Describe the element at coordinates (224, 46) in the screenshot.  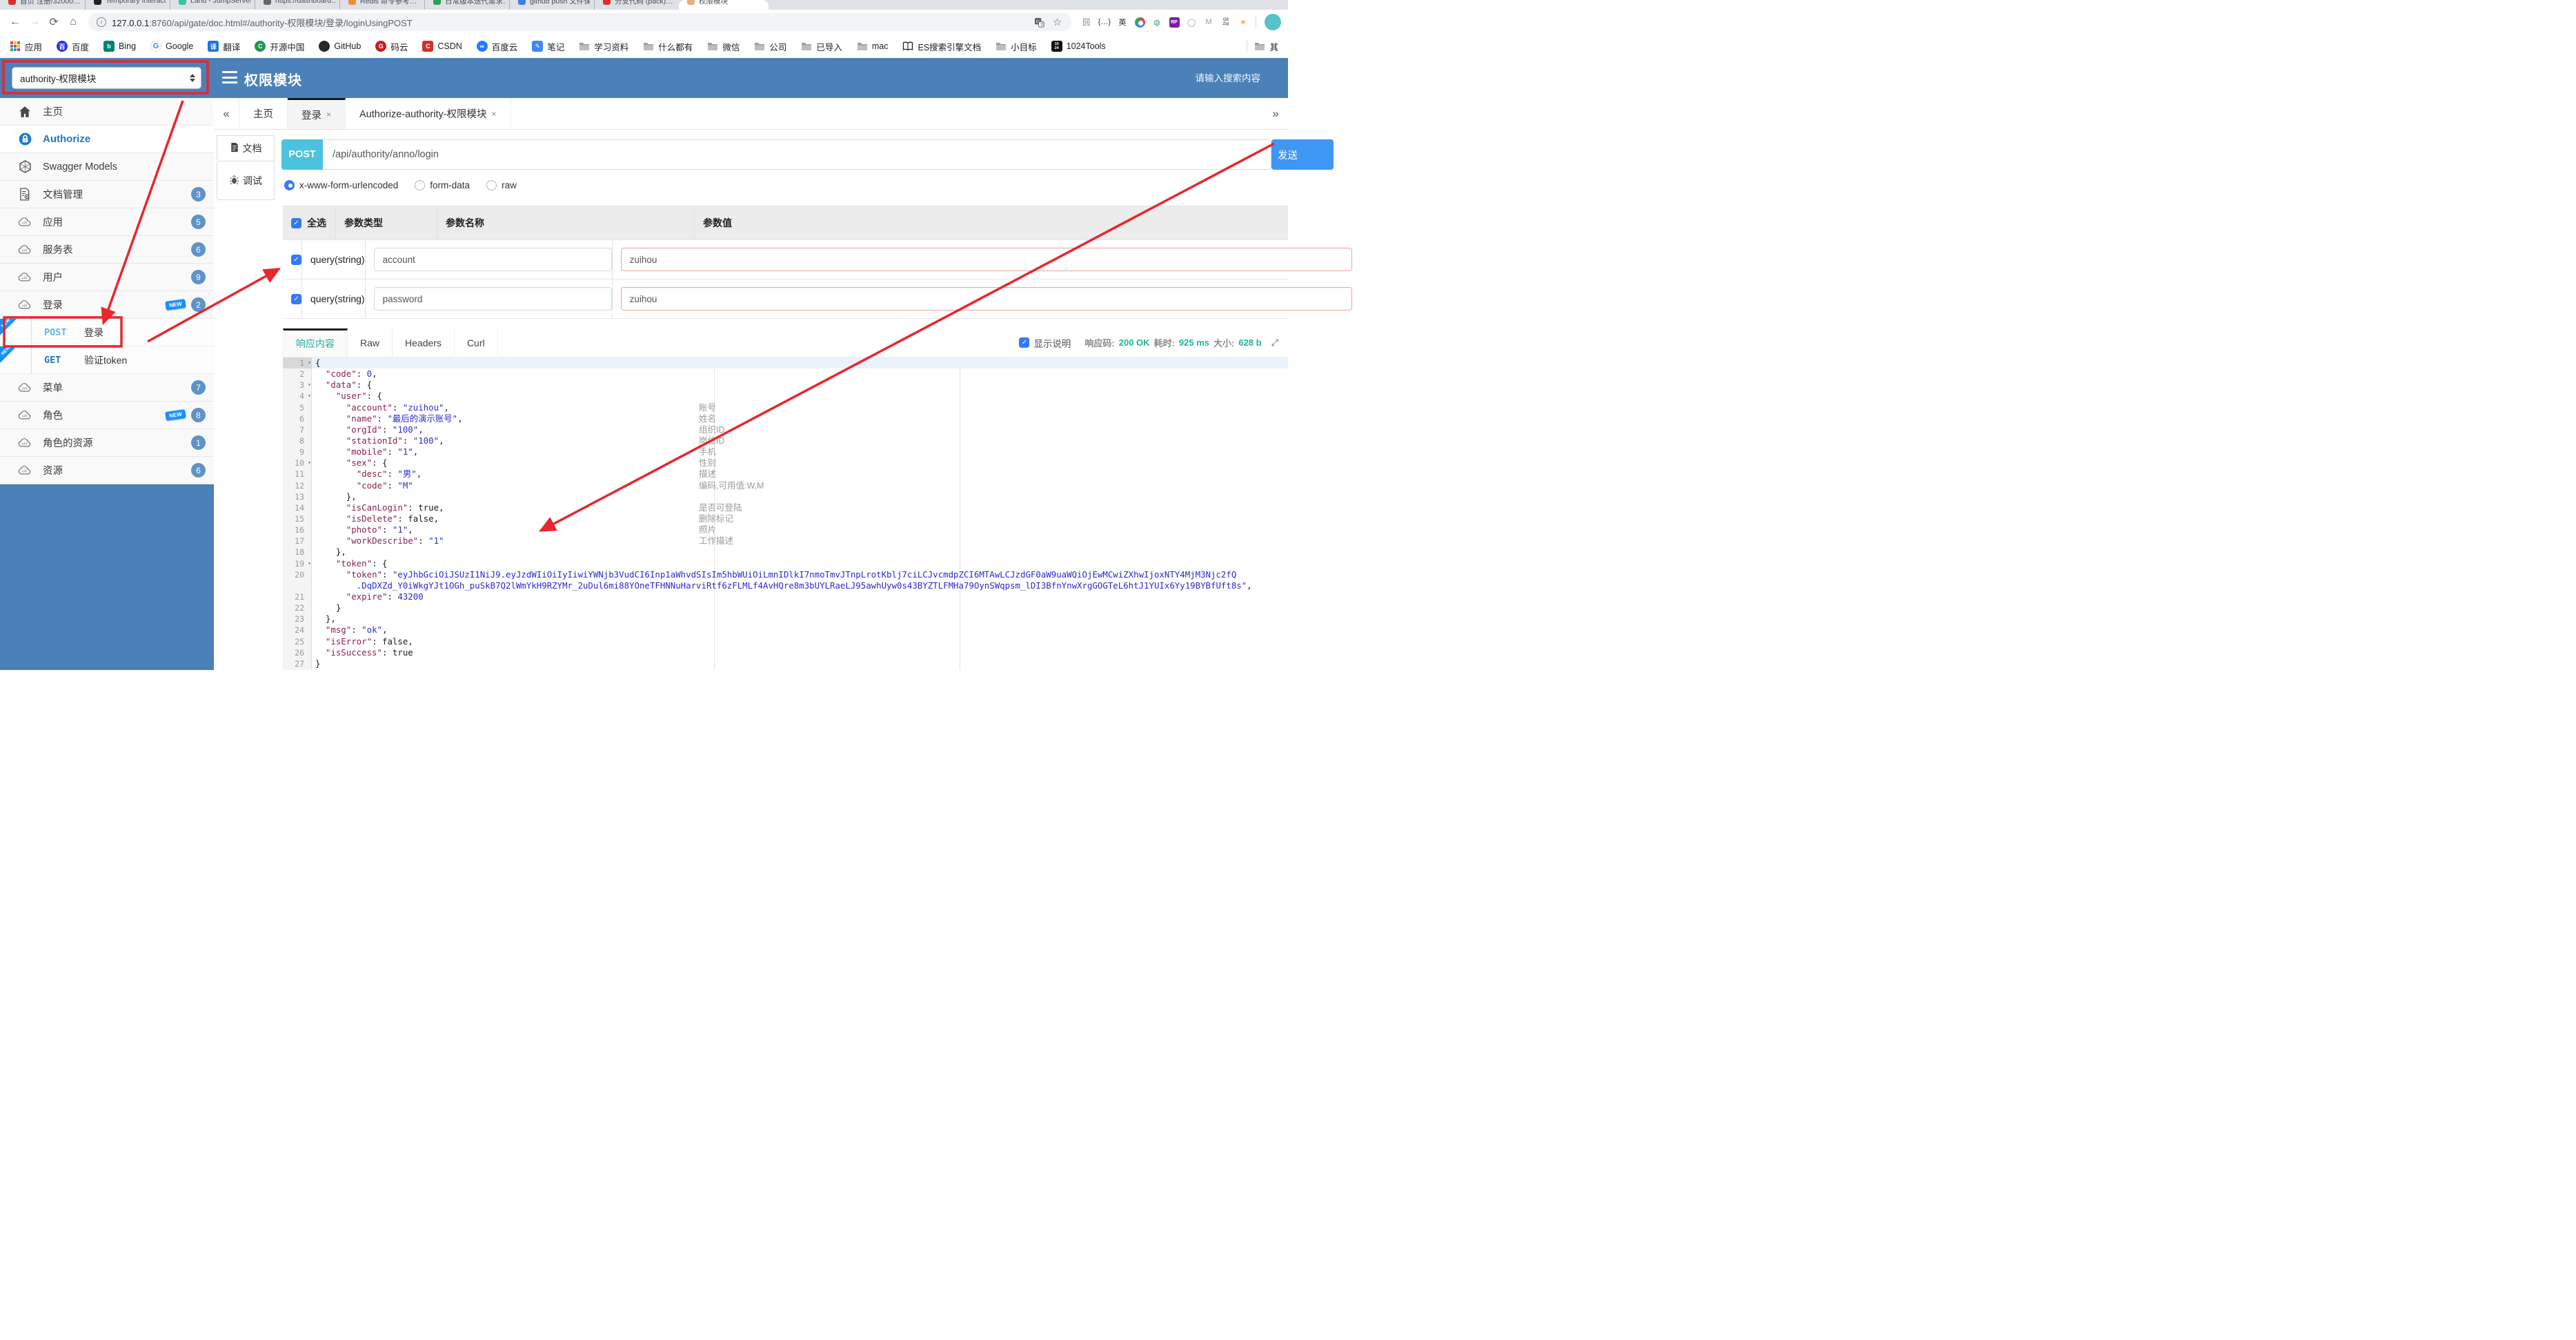
I see `bookmark-item: 译翻译` at that location.